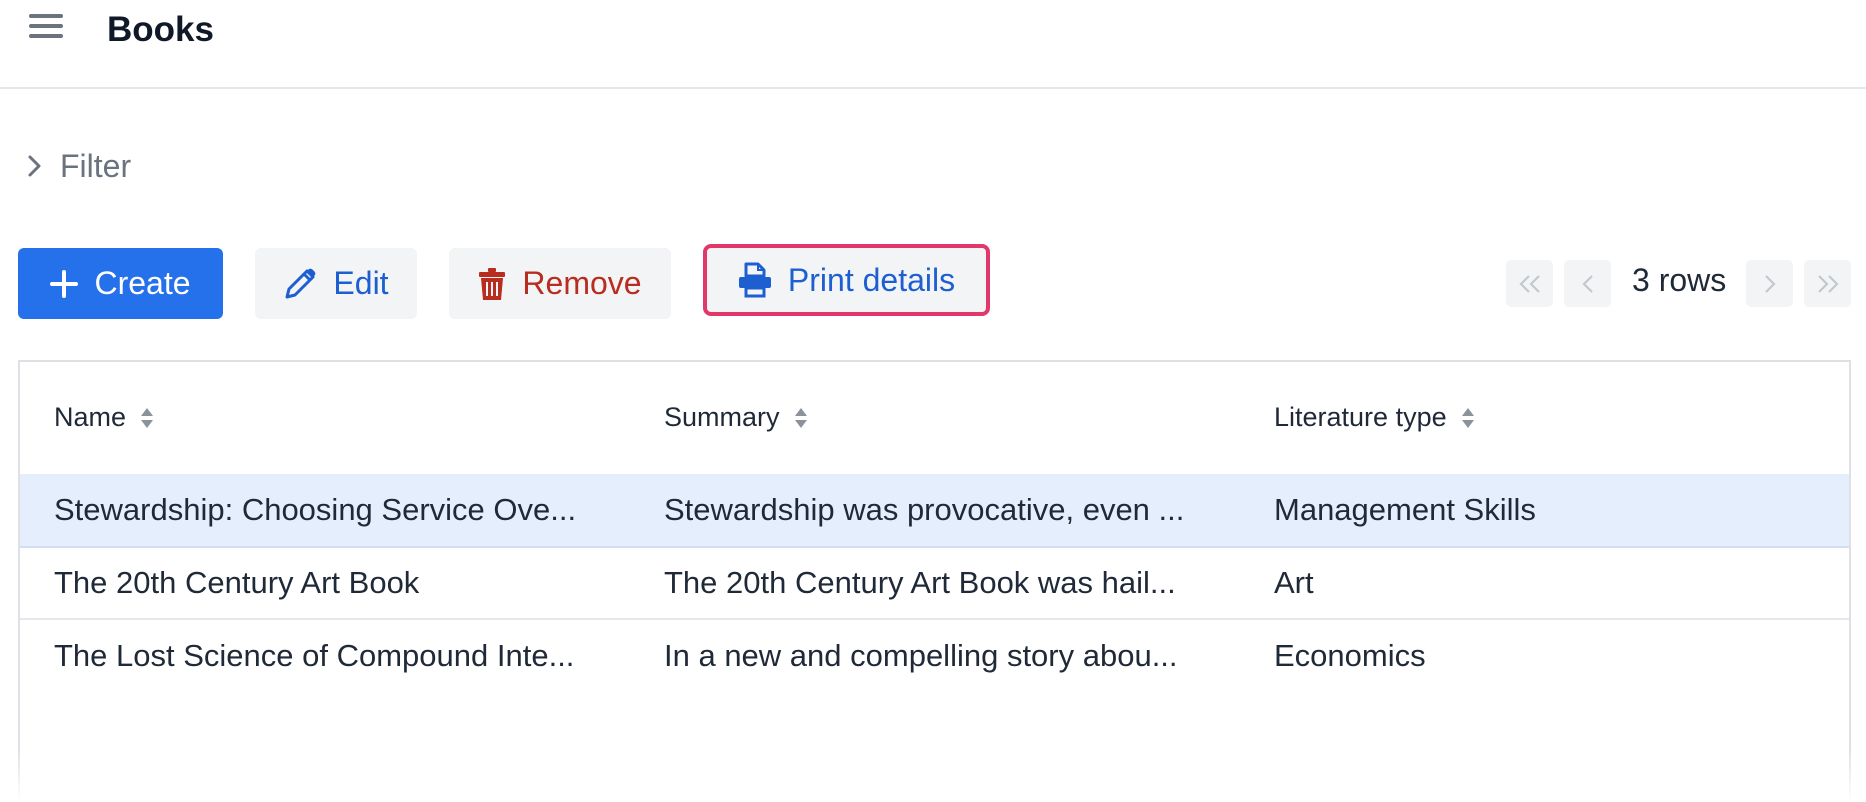 The width and height of the screenshot is (1866, 802). I want to click on hamburger-menu-icon, so click(46, 28).